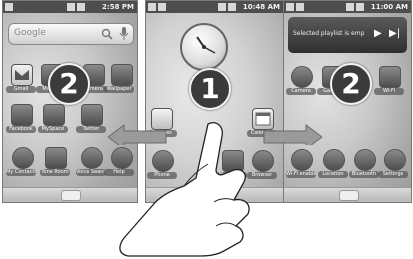  What do you see at coordinates (329, 33) in the screenshot?
I see `playlist-status-text: Selected playlist is emp` at bounding box center [329, 33].